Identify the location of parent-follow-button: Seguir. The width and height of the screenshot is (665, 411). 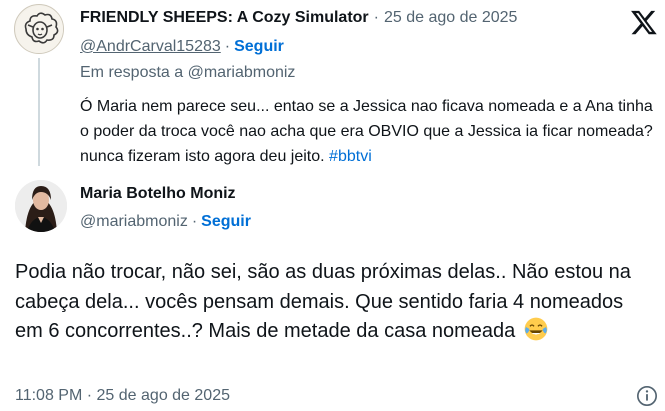
(259, 47).